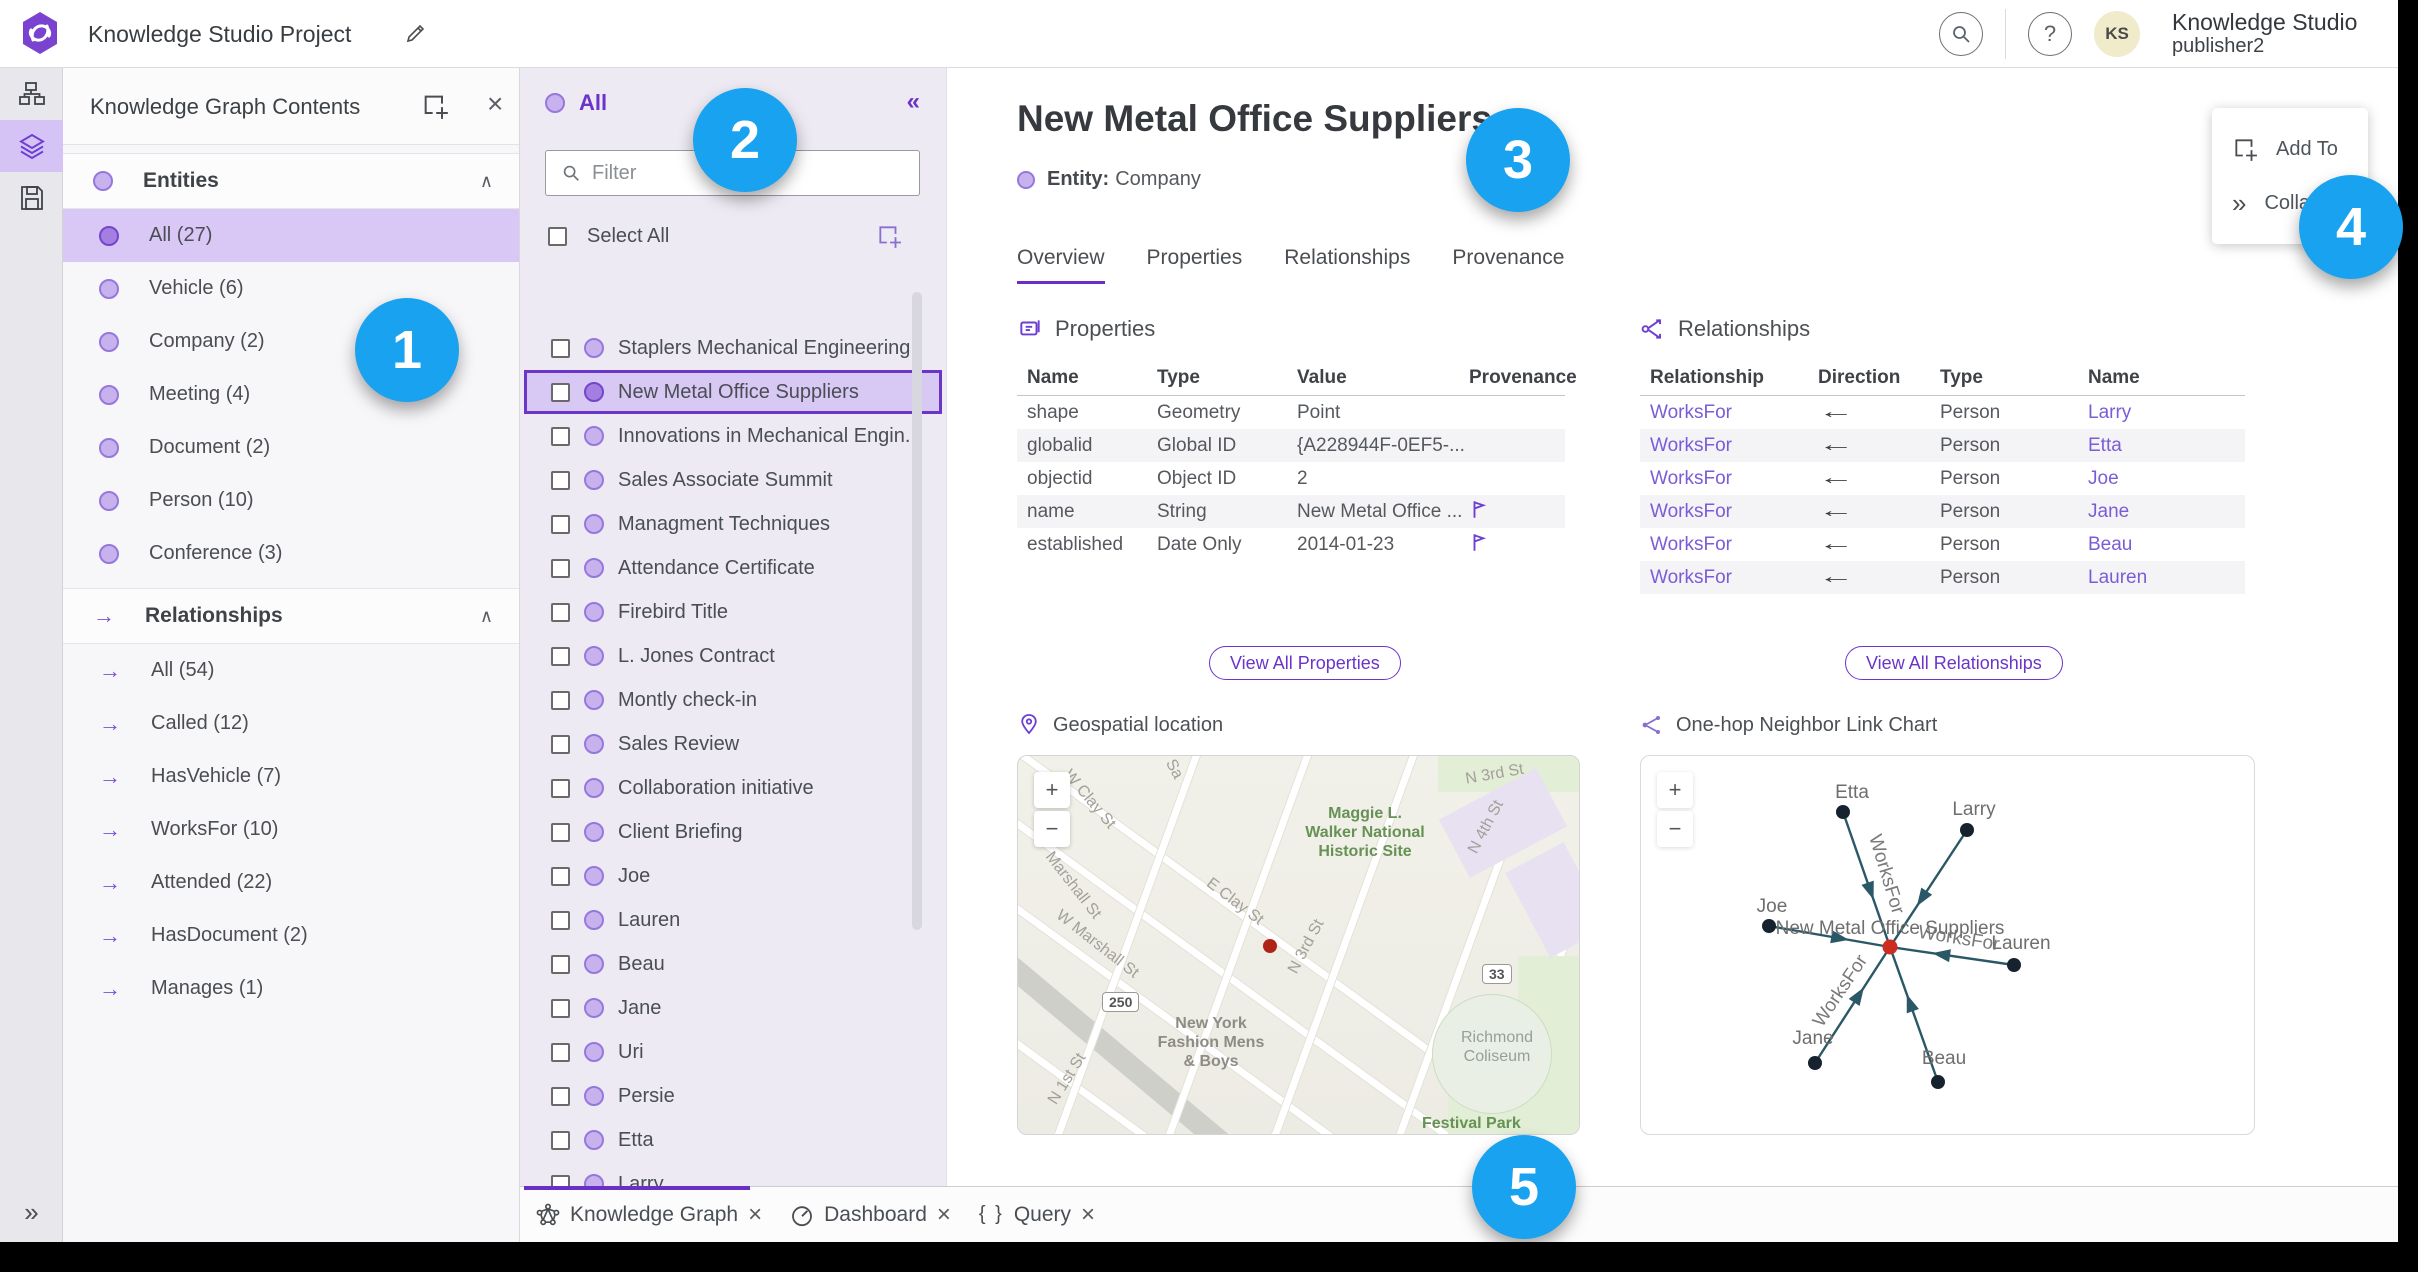 This screenshot has height=1272, width=2418. What do you see at coordinates (291, 882) in the screenshot?
I see `sidebar-item: → Attended (22)` at bounding box center [291, 882].